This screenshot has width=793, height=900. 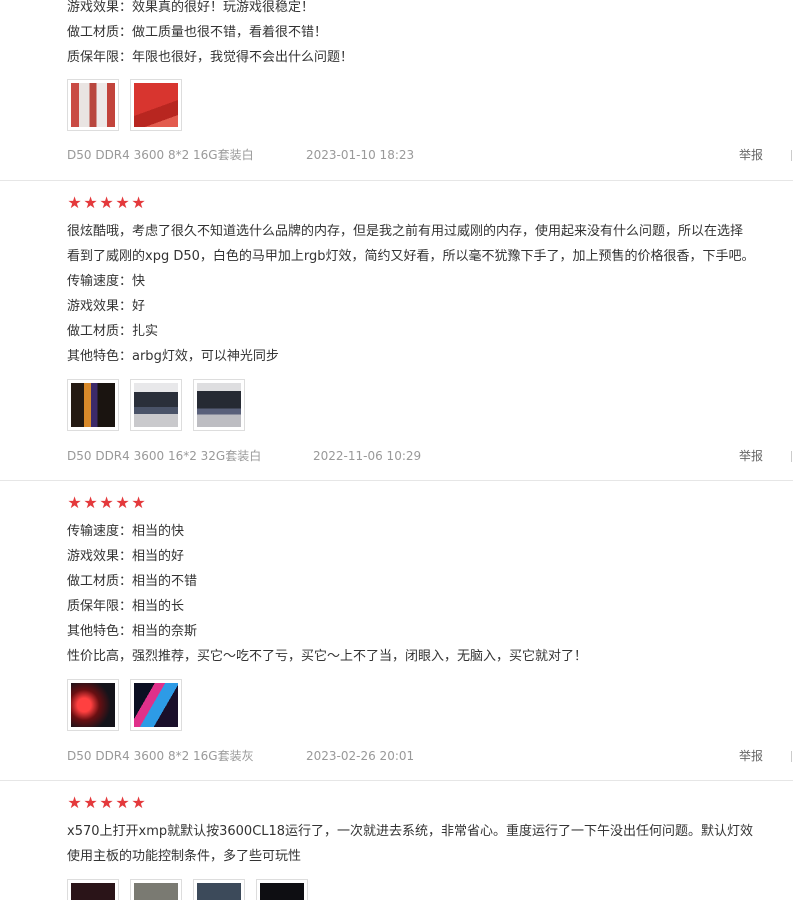 I want to click on review-date: 2022-11-06 10:29, so click(x=367, y=456).